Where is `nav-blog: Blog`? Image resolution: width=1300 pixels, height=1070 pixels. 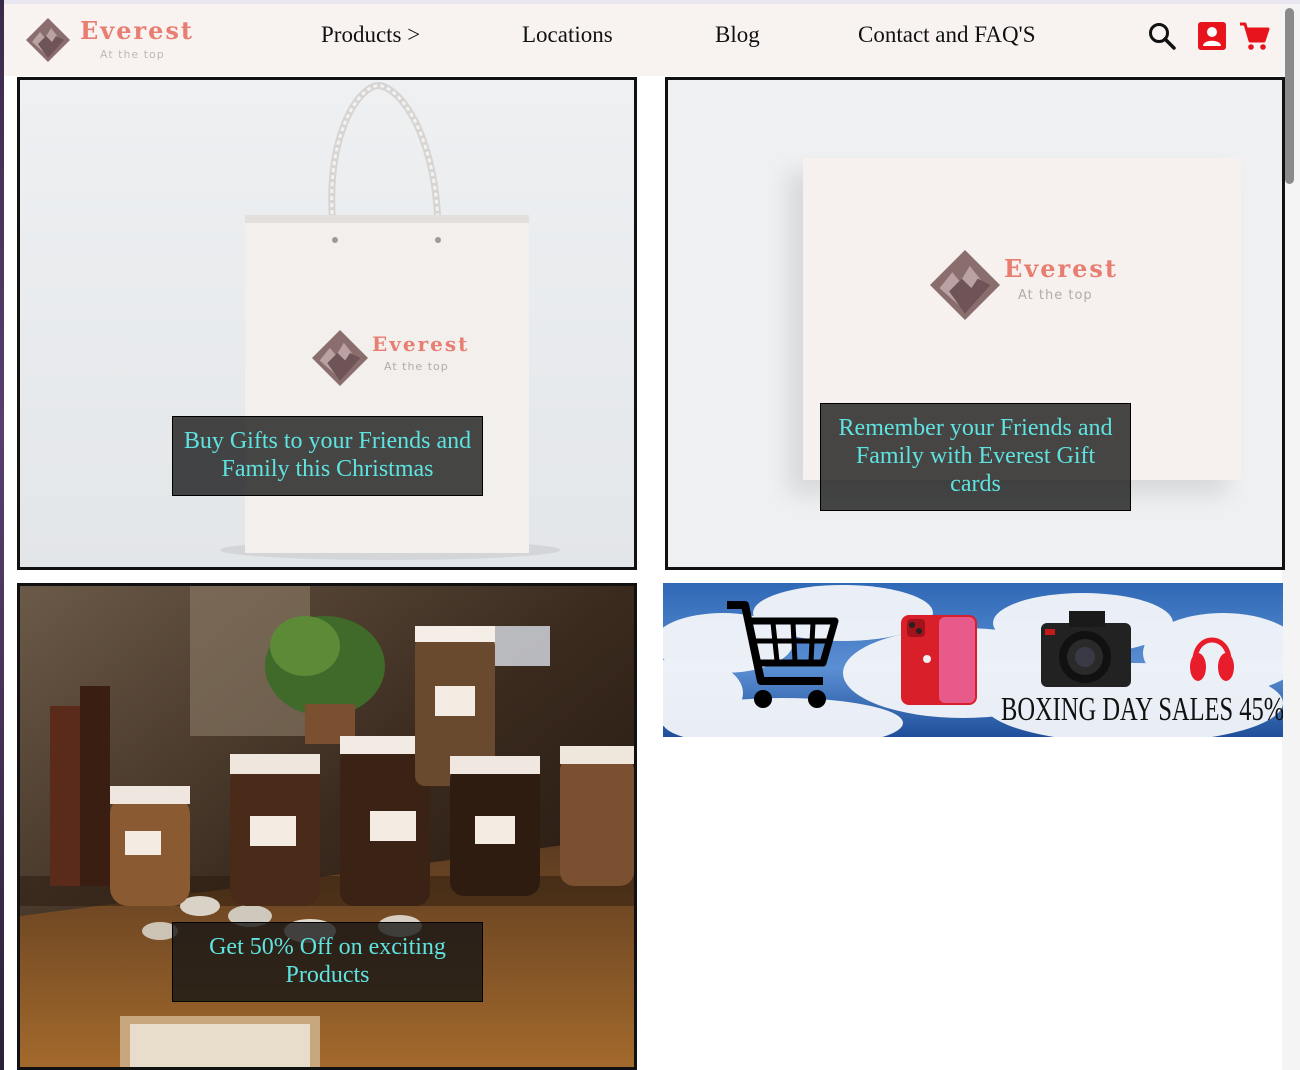
nav-blog: Blog is located at coordinates (737, 35).